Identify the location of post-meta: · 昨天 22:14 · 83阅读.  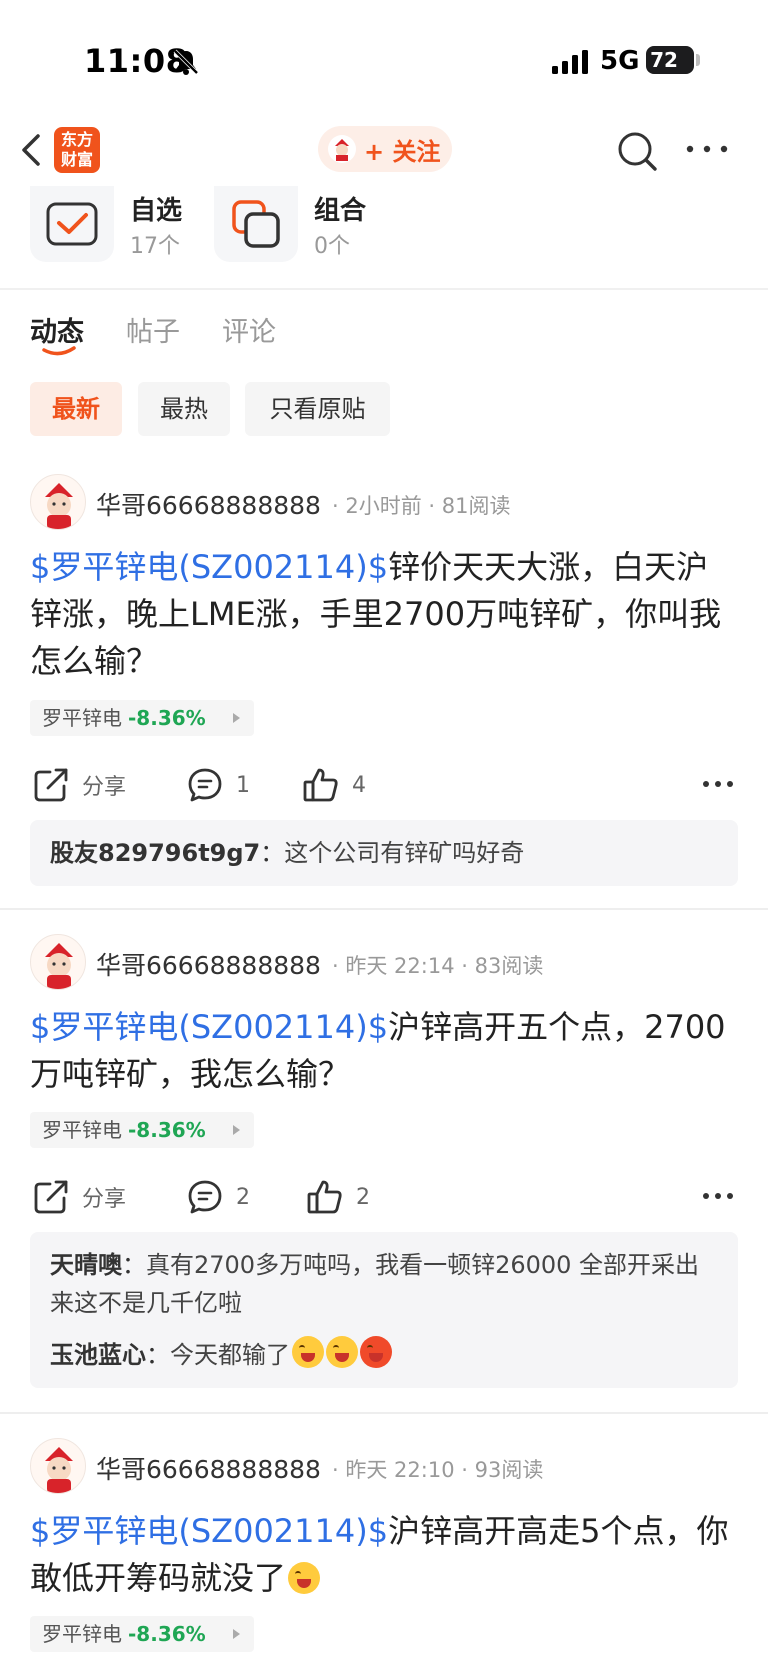
(438, 966).